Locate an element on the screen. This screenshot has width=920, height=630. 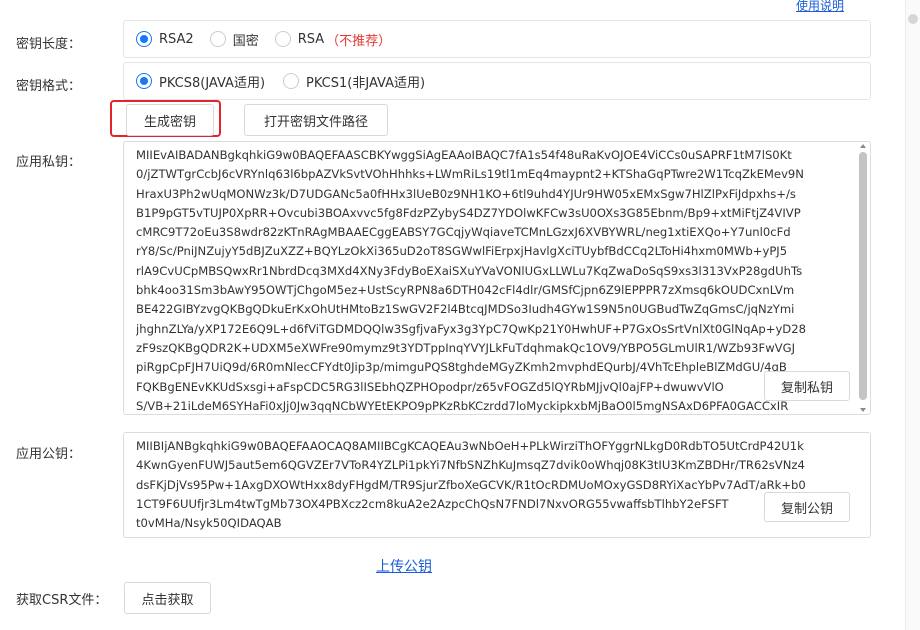
page-scrollbar-thumb is located at coordinates (913, 19).